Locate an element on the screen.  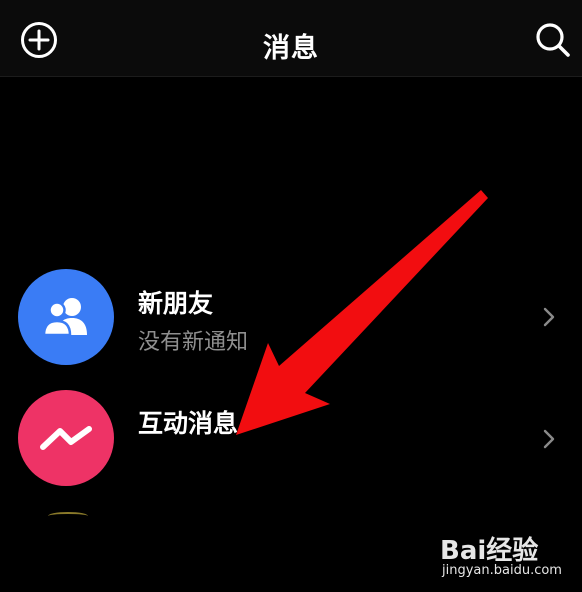
search-icon is located at coordinates (553, 40).